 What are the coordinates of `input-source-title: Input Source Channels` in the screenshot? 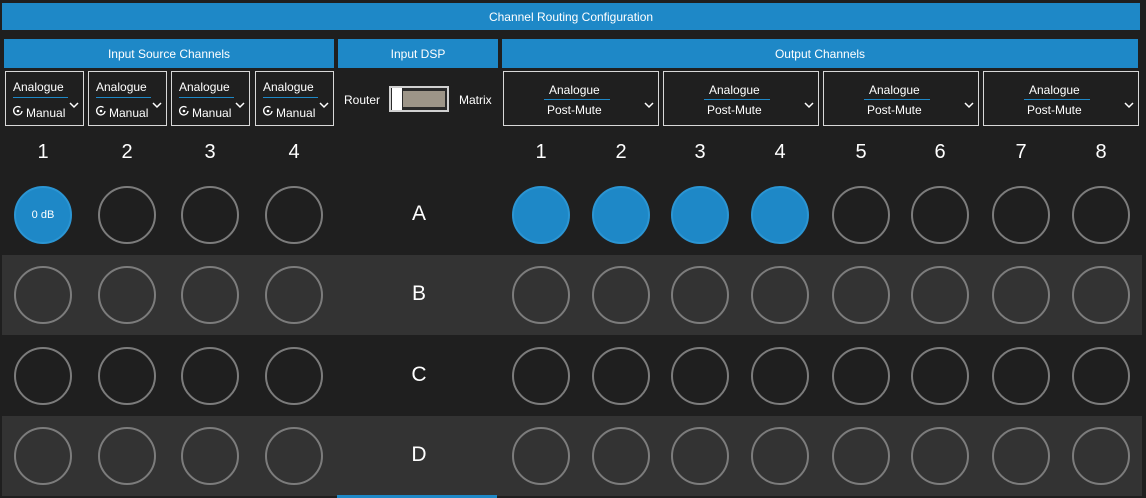 It's located at (169, 53).